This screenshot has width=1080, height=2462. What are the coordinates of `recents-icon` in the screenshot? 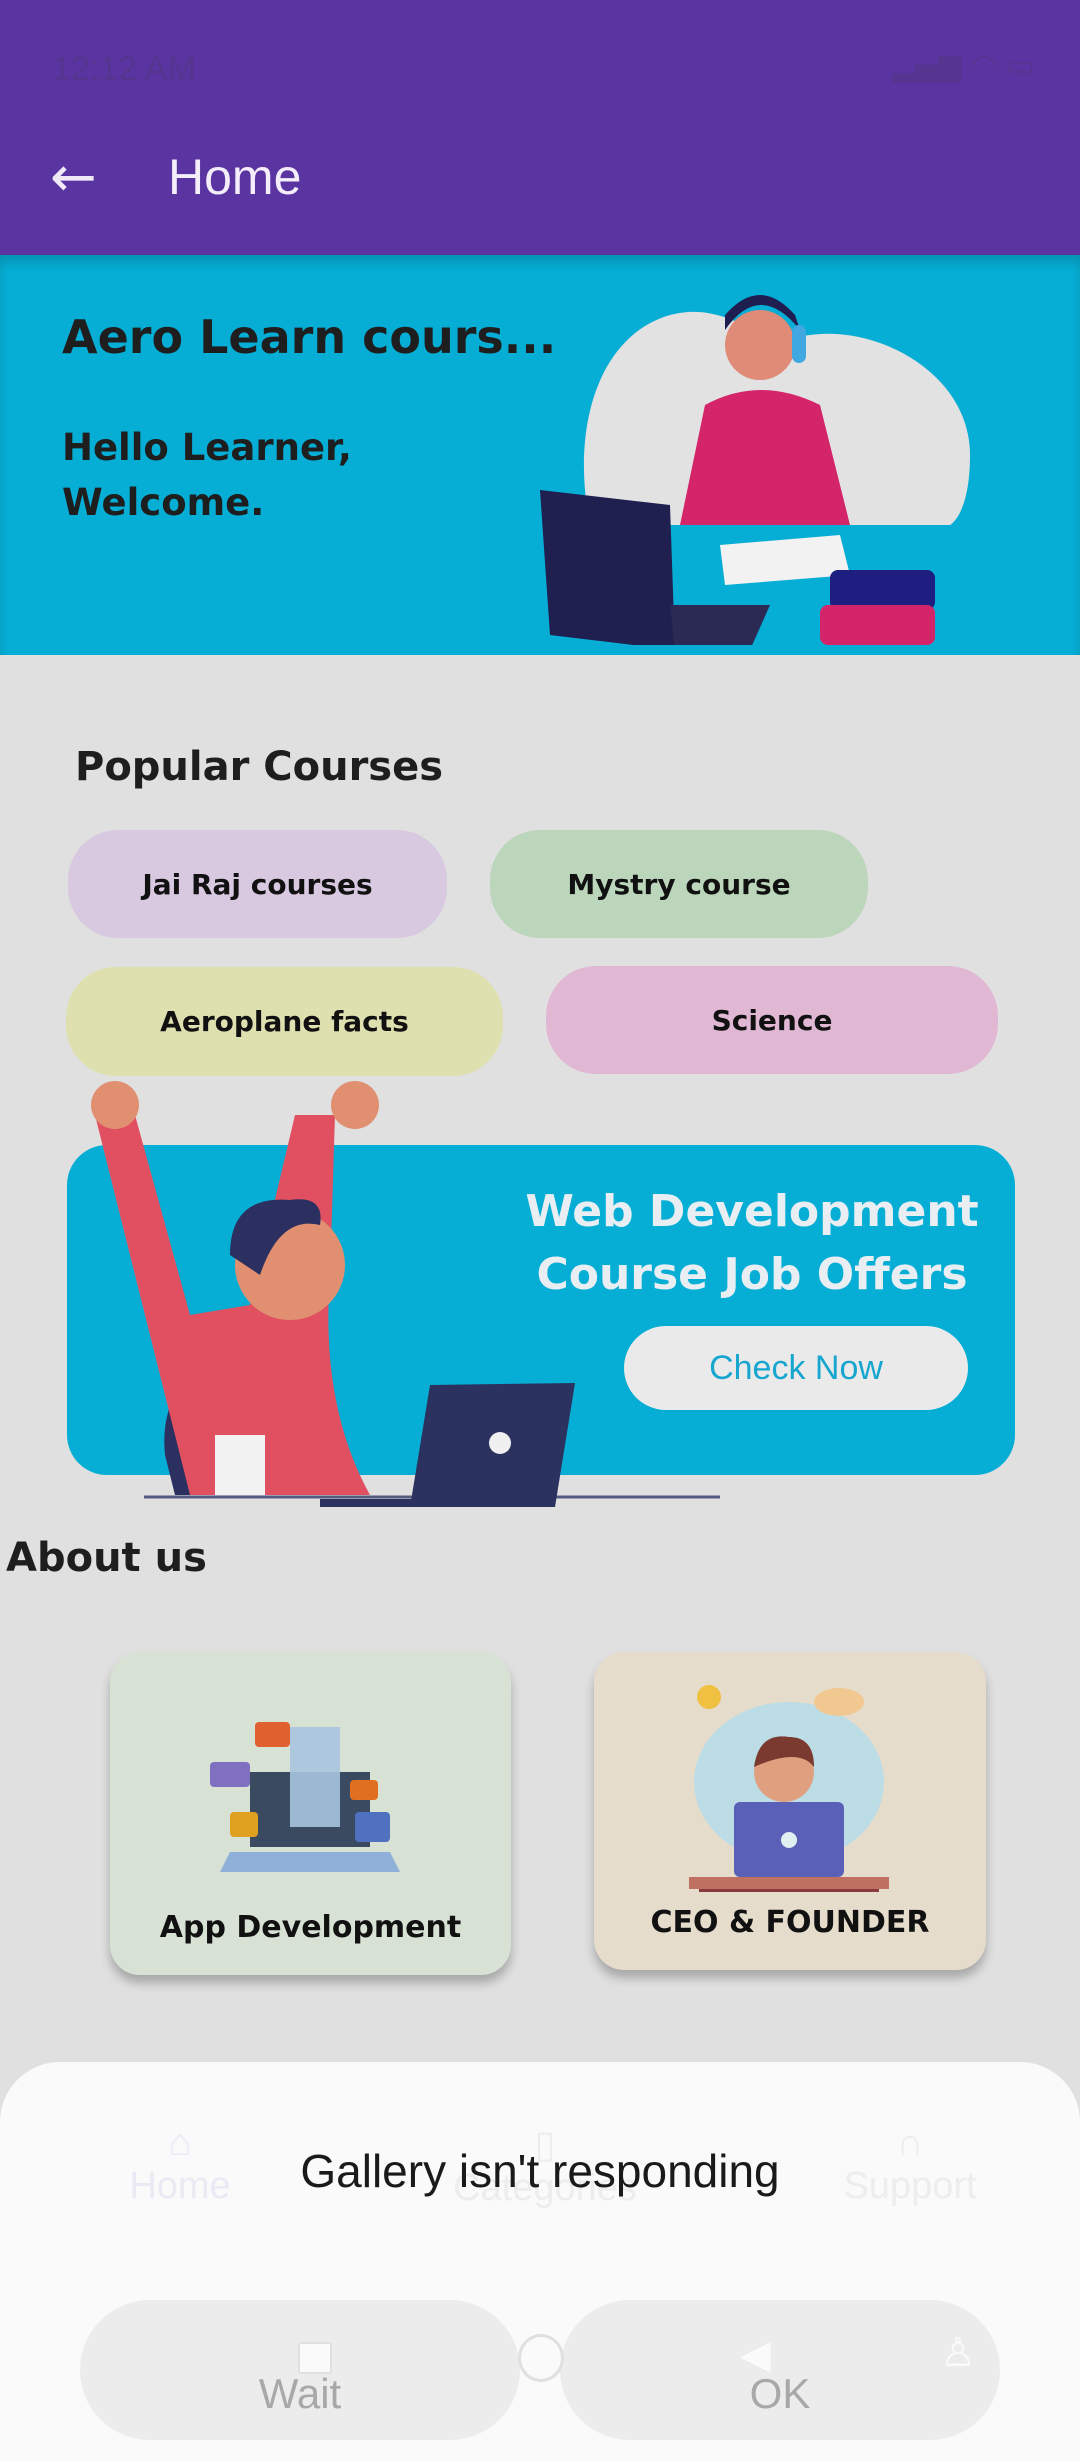 It's located at (315, 2358).